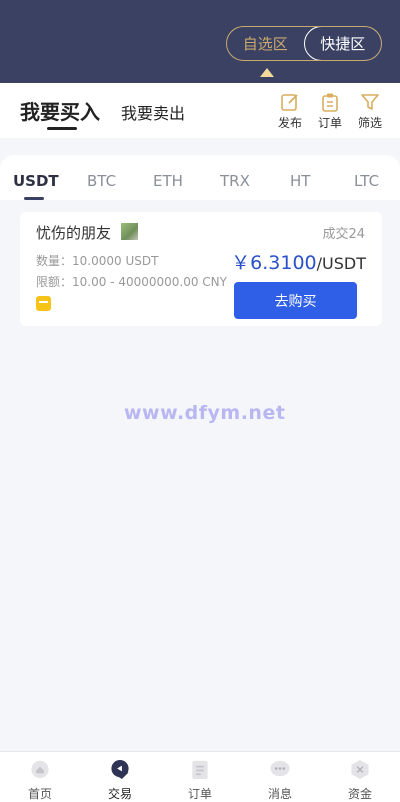  Describe the element at coordinates (36, 181) in the screenshot. I see `currency-tab-usdt: USDT` at that location.